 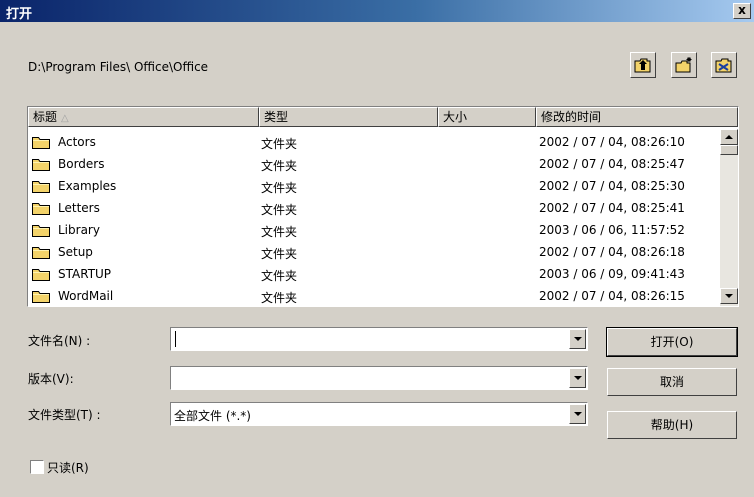 I want to click on column-header-title: 标题 △, so click(x=143, y=117).